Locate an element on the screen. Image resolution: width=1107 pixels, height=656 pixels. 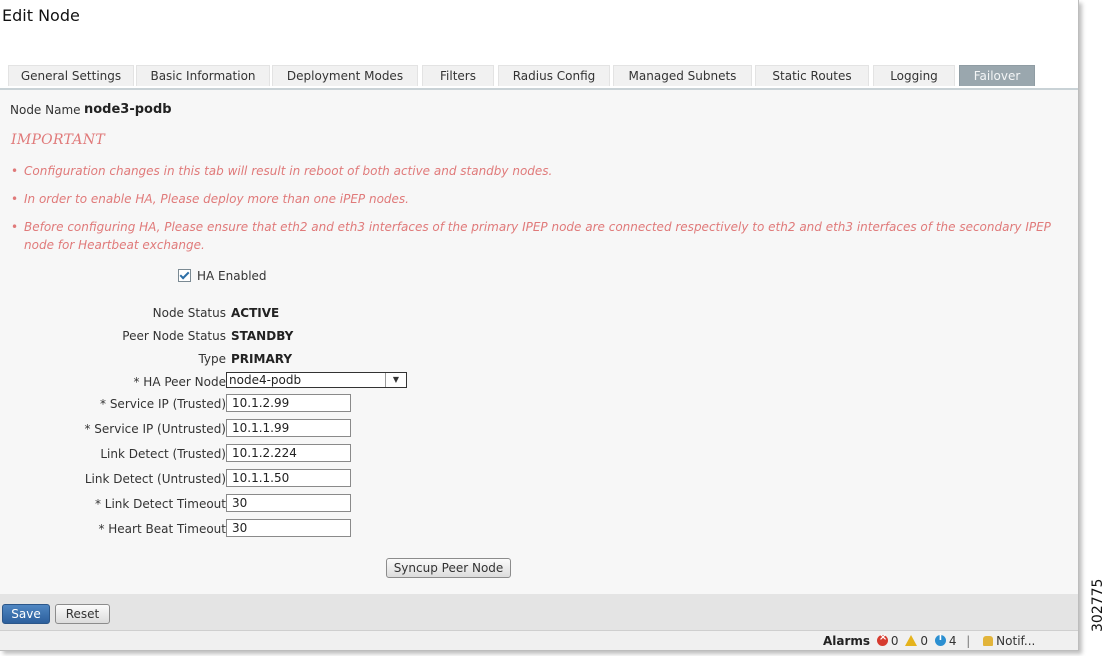
figure-number: 302775 is located at coordinates (1098, 605).